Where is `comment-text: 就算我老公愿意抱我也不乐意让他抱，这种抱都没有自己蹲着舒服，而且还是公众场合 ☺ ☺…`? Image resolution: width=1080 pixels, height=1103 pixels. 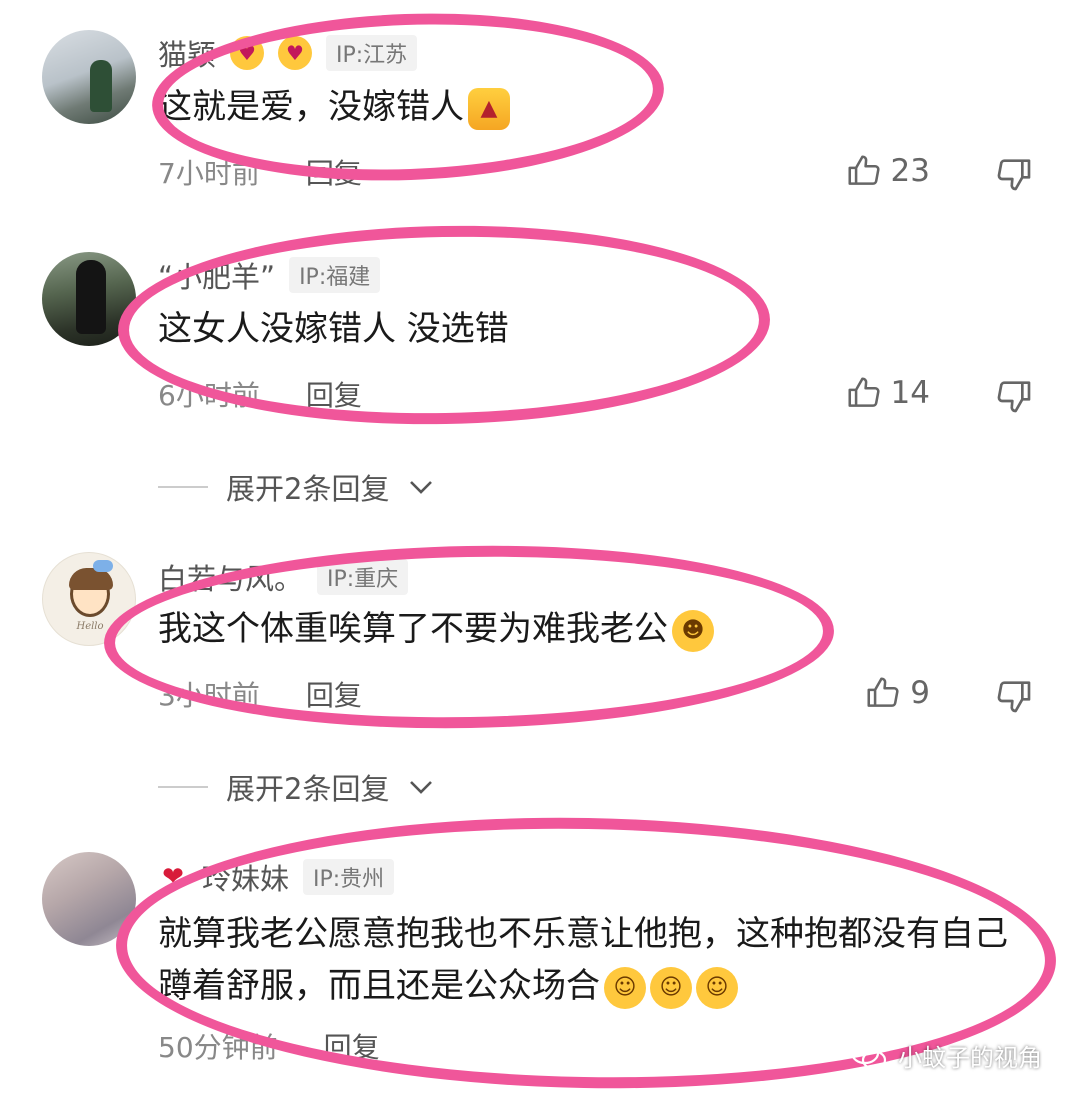 comment-text: 就算我老公愿意抱我也不乐意让他抱，这种抱都没有自己蹲着舒服，而且还是公众场合 ☺ ☺… is located at coordinates (592, 960).